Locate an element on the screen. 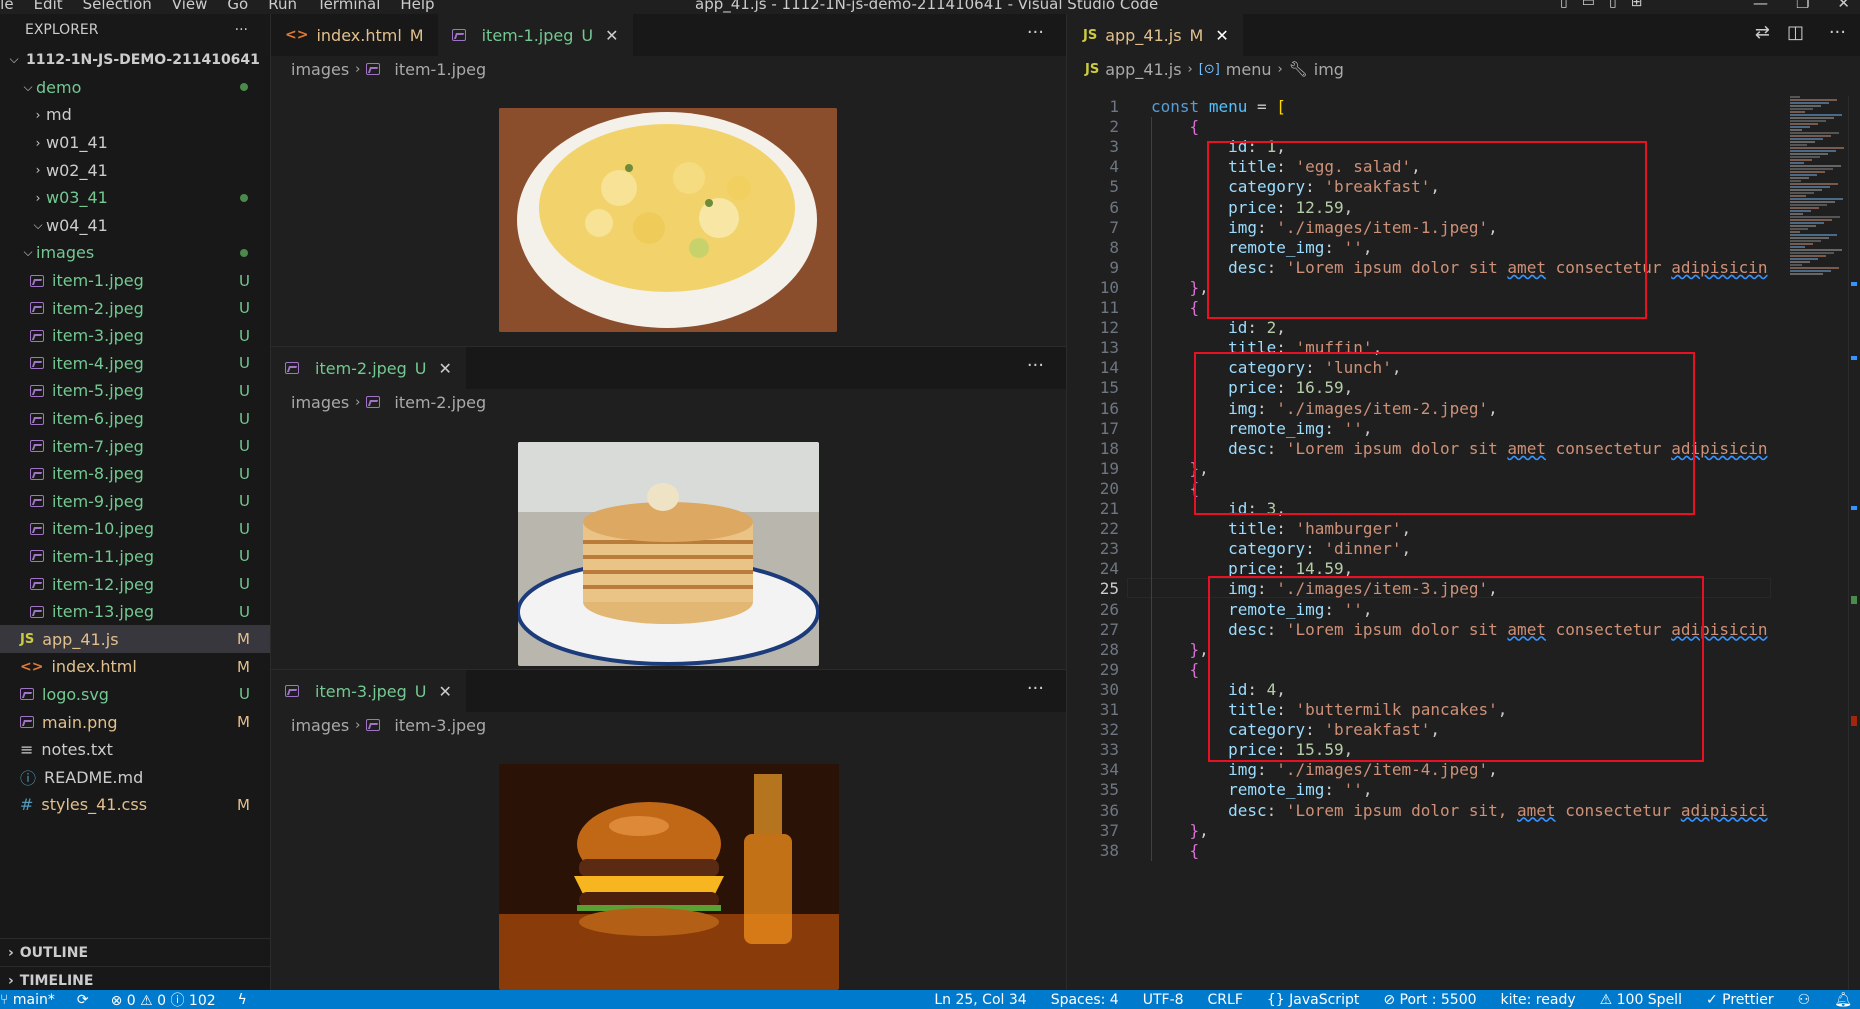 This screenshot has height=1009, width=1860. tab-item-2-jpeg: item-2.jpeg U ✕ is located at coordinates (368, 368).